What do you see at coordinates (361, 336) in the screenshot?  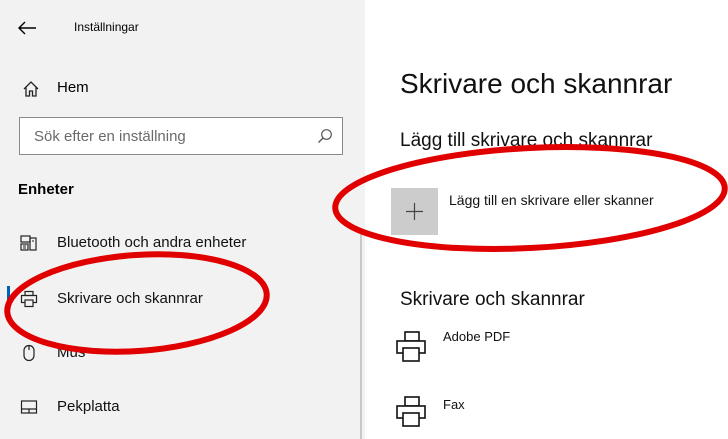 I see `sidebar-scrollbar` at bounding box center [361, 336].